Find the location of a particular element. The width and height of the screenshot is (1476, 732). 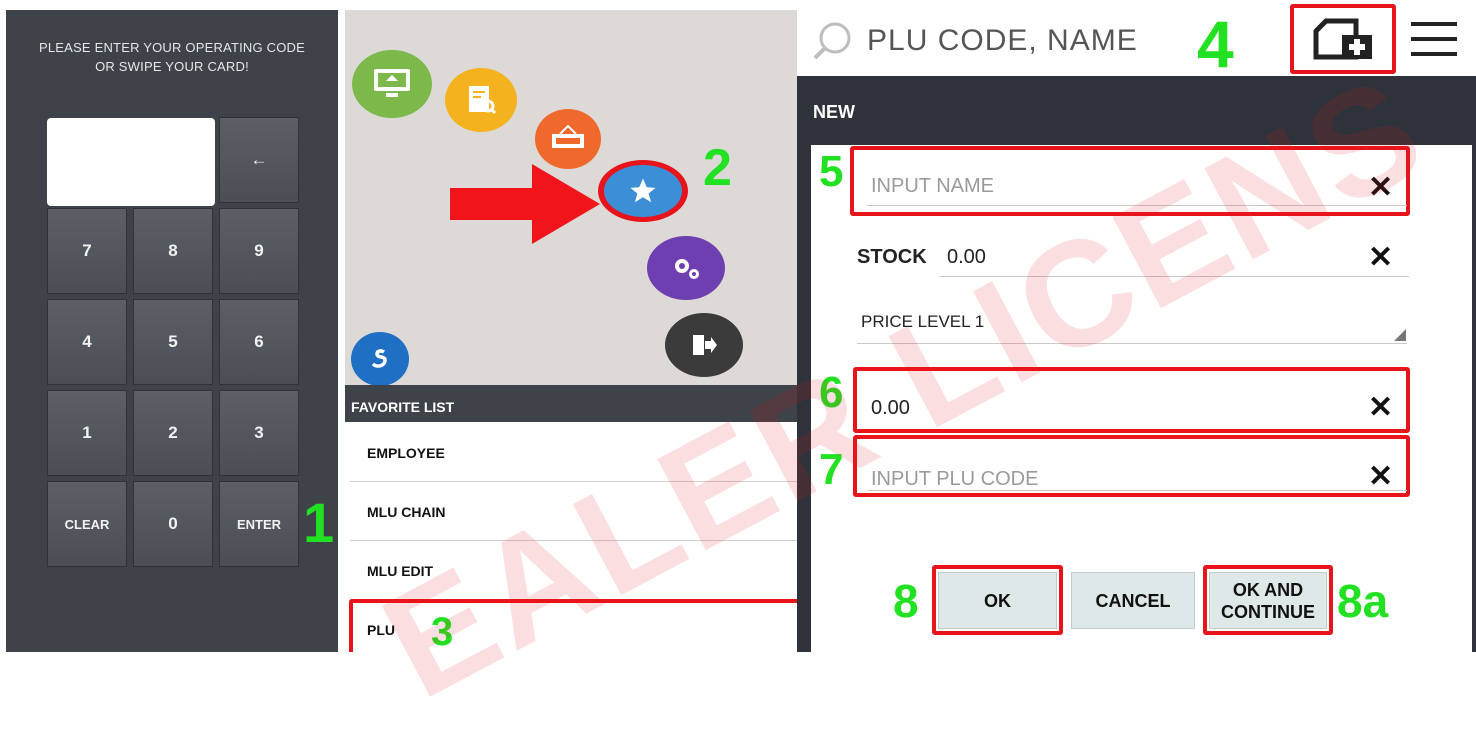

plu-highlight-box is located at coordinates (573, 625).